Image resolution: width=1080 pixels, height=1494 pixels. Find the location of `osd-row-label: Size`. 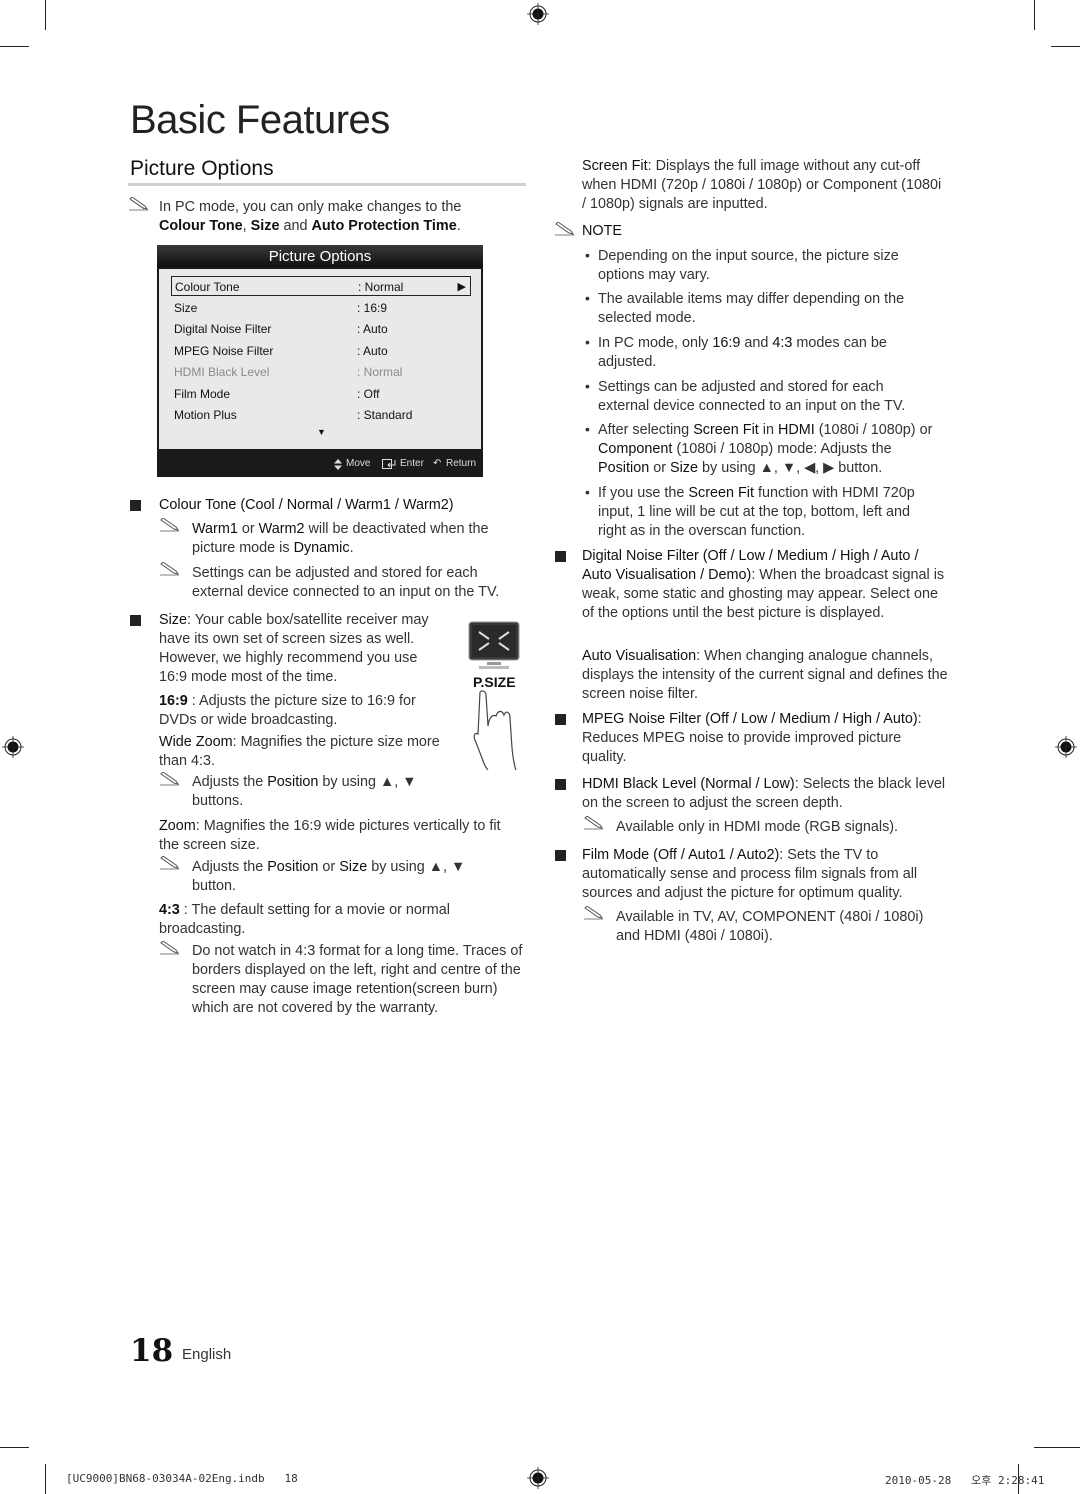

osd-row-label: Size is located at coordinates (186, 308).